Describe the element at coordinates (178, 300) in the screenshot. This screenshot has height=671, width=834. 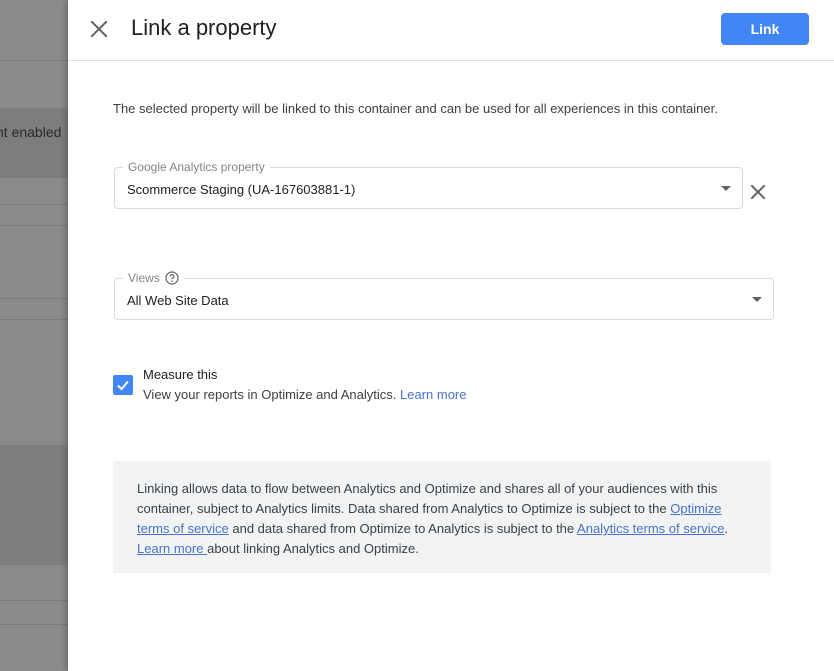
I see `views-select-value: All Web Site Data` at that location.